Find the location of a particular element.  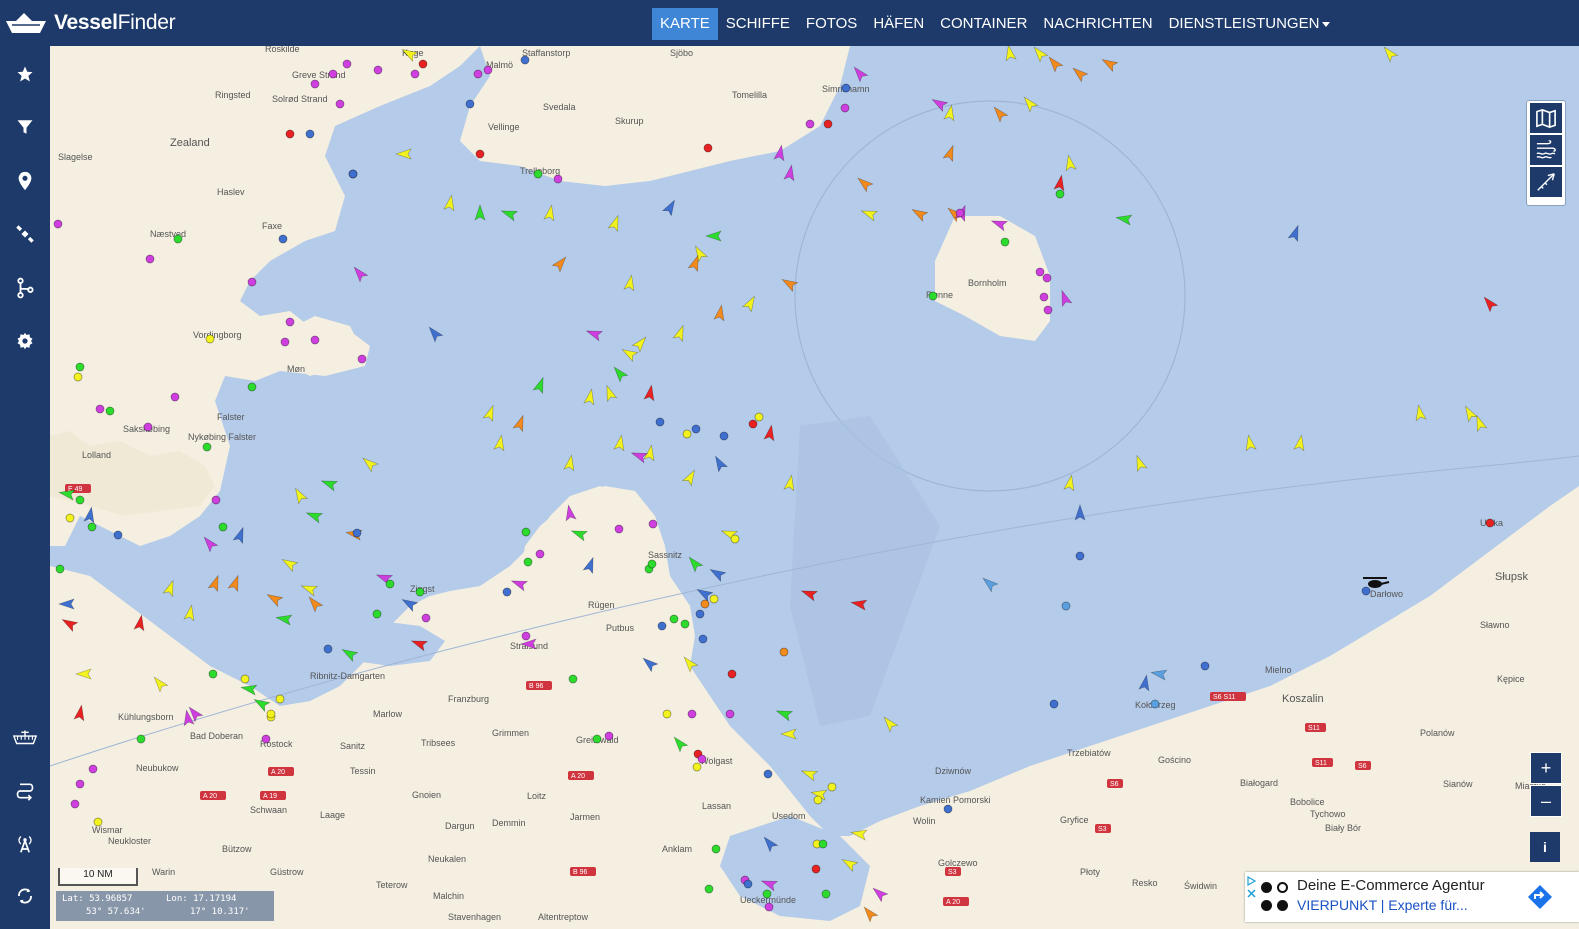

measure-tool-button is located at coordinates (1546, 182).